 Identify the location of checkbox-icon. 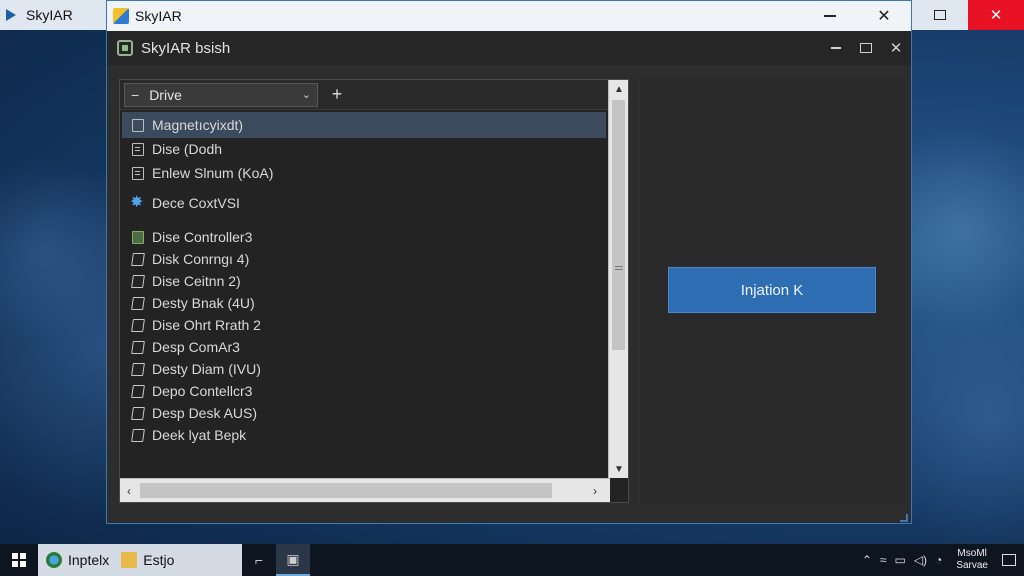
(138, 125).